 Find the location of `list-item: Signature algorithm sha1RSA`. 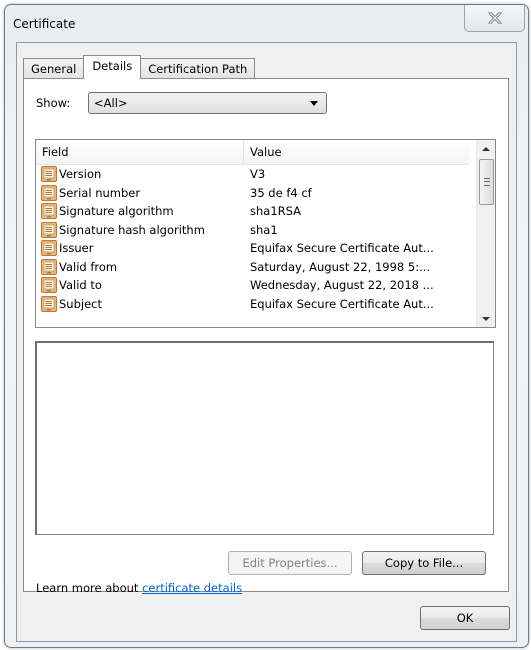

list-item: Signature algorithm sha1RSA is located at coordinates (252, 211).